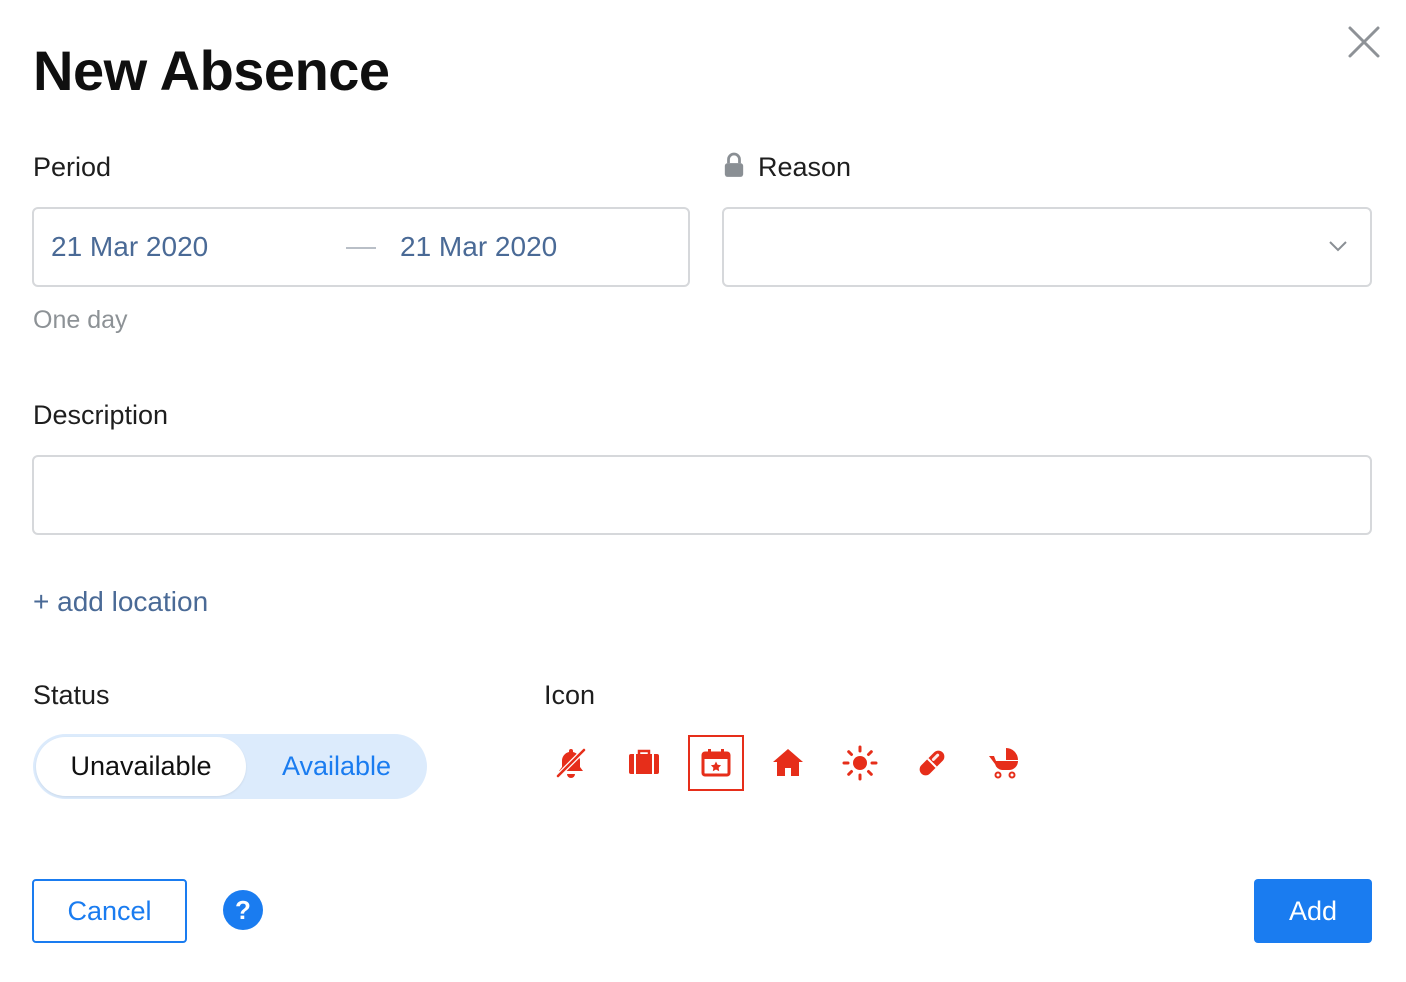  I want to click on cancel-button: Cancel, so click(109, 911).